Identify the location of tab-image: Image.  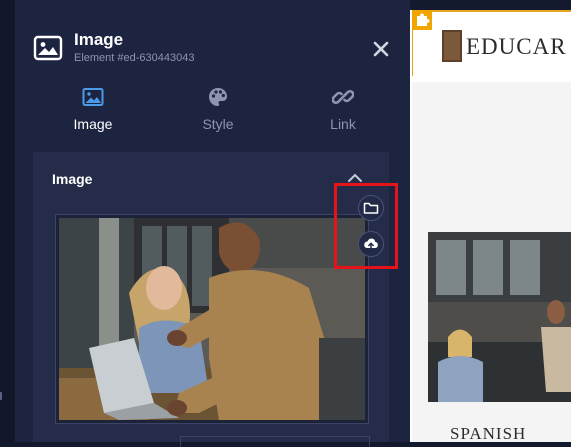
(93, 110).